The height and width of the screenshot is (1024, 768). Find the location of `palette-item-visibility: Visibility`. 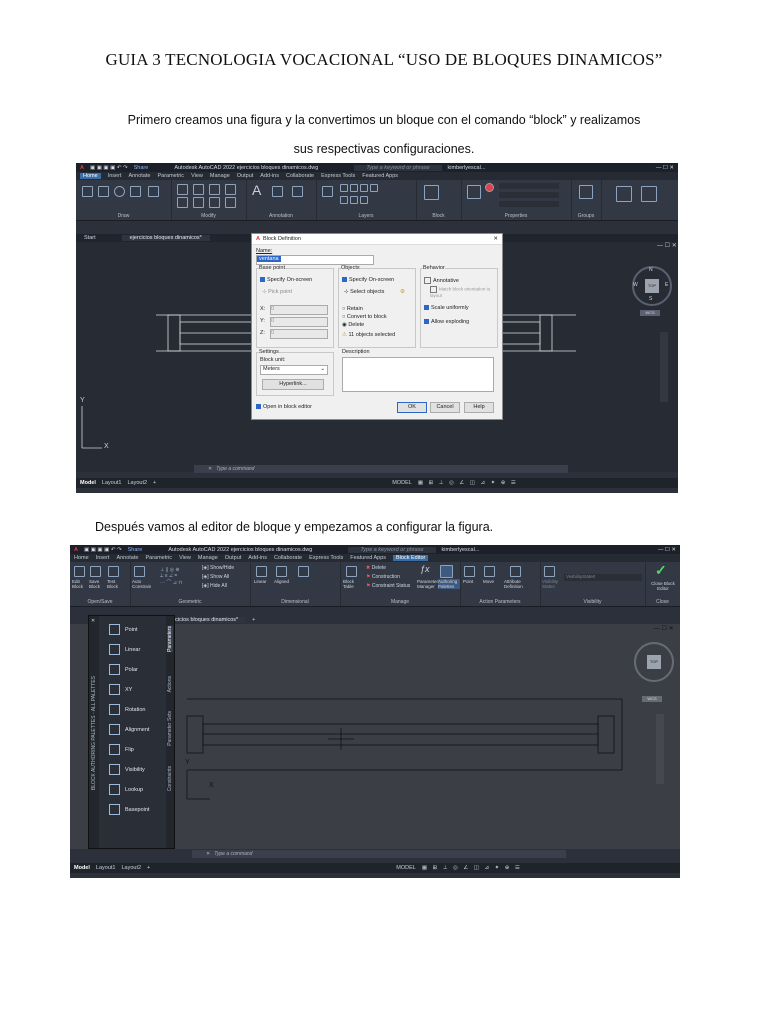

palette-item-visibility: Visibility is located at coordinates (127, 769).